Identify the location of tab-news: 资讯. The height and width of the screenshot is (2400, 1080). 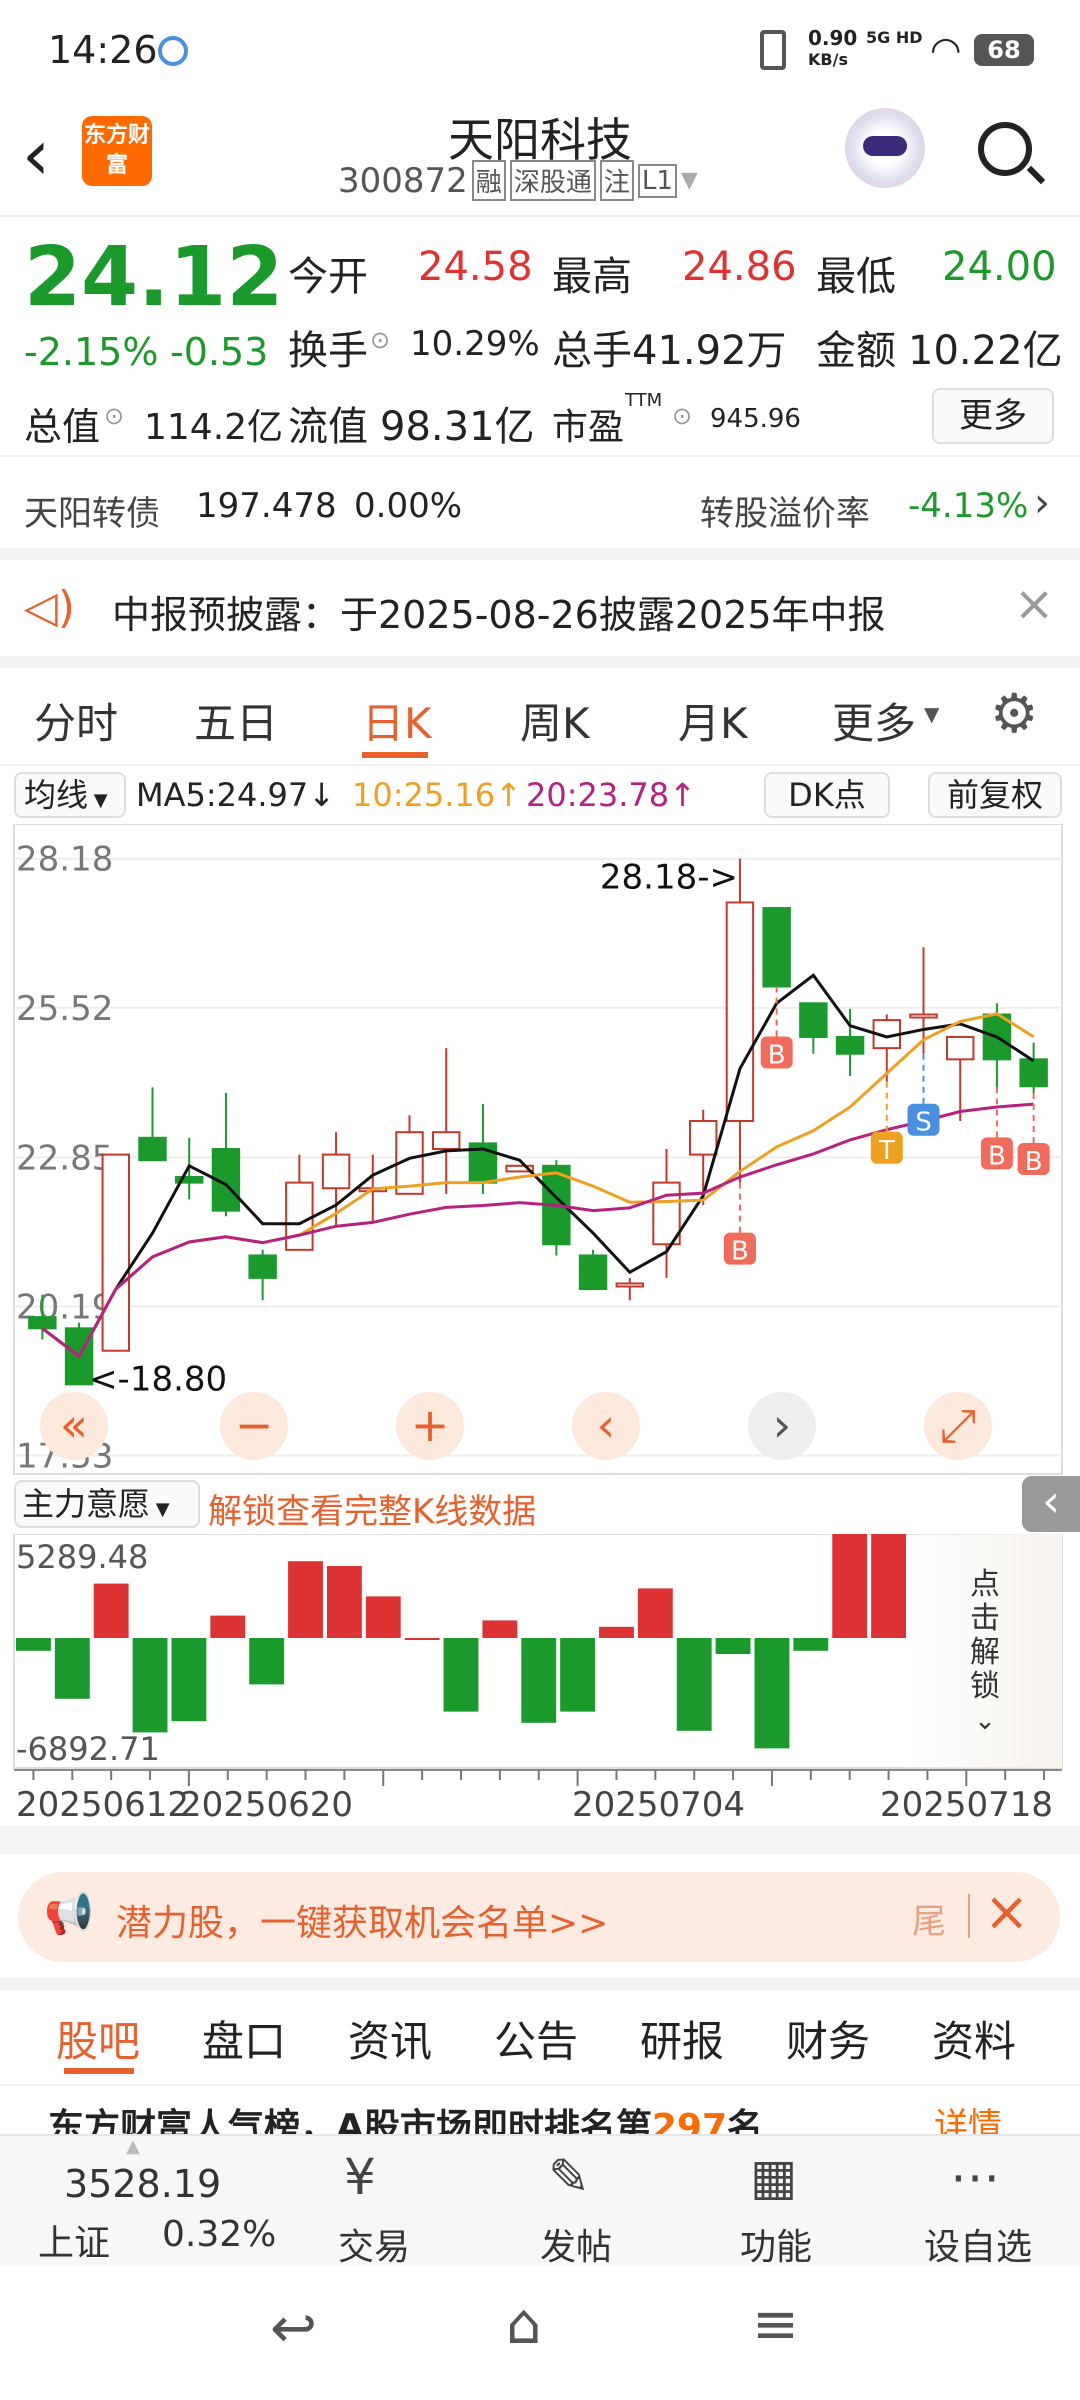
(390, 2038).